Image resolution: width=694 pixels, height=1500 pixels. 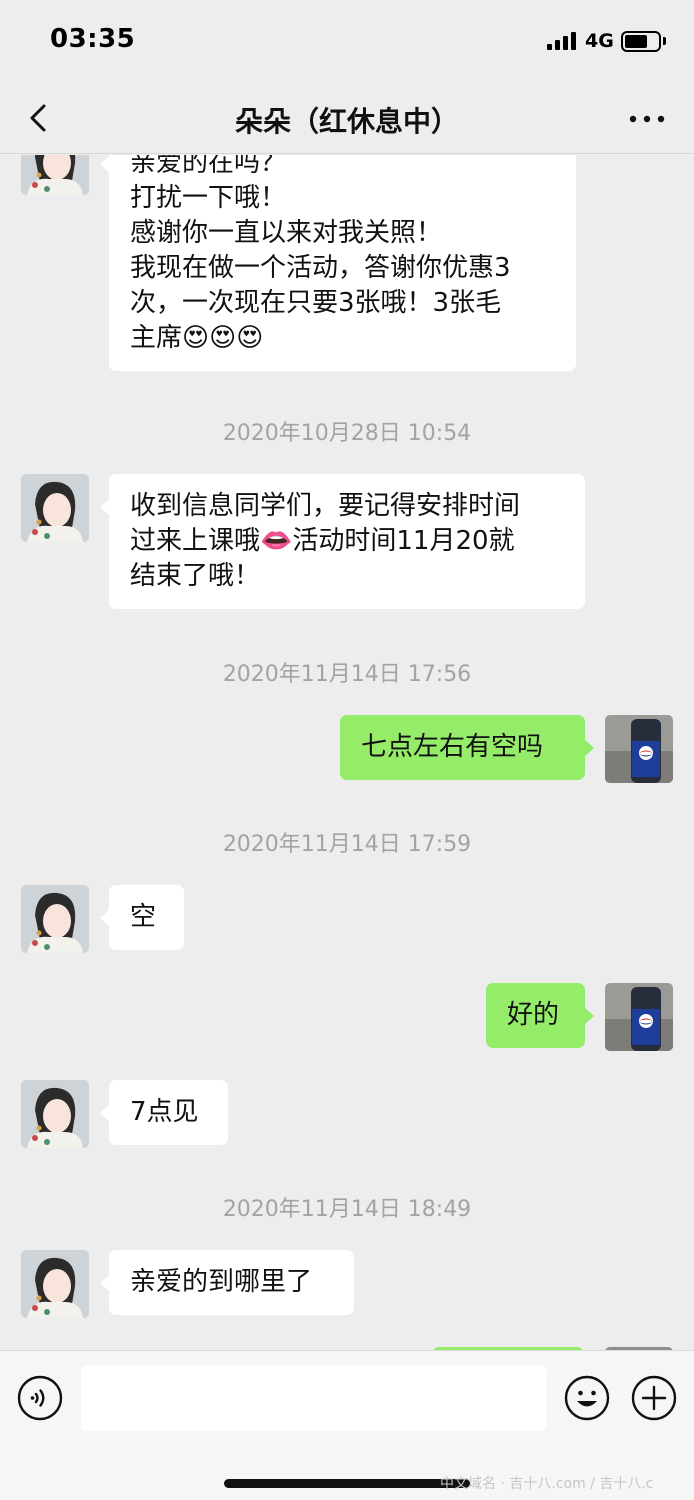 I want to click on chat-header: 朵朵（红休息中）, so click(x=347, y=119).